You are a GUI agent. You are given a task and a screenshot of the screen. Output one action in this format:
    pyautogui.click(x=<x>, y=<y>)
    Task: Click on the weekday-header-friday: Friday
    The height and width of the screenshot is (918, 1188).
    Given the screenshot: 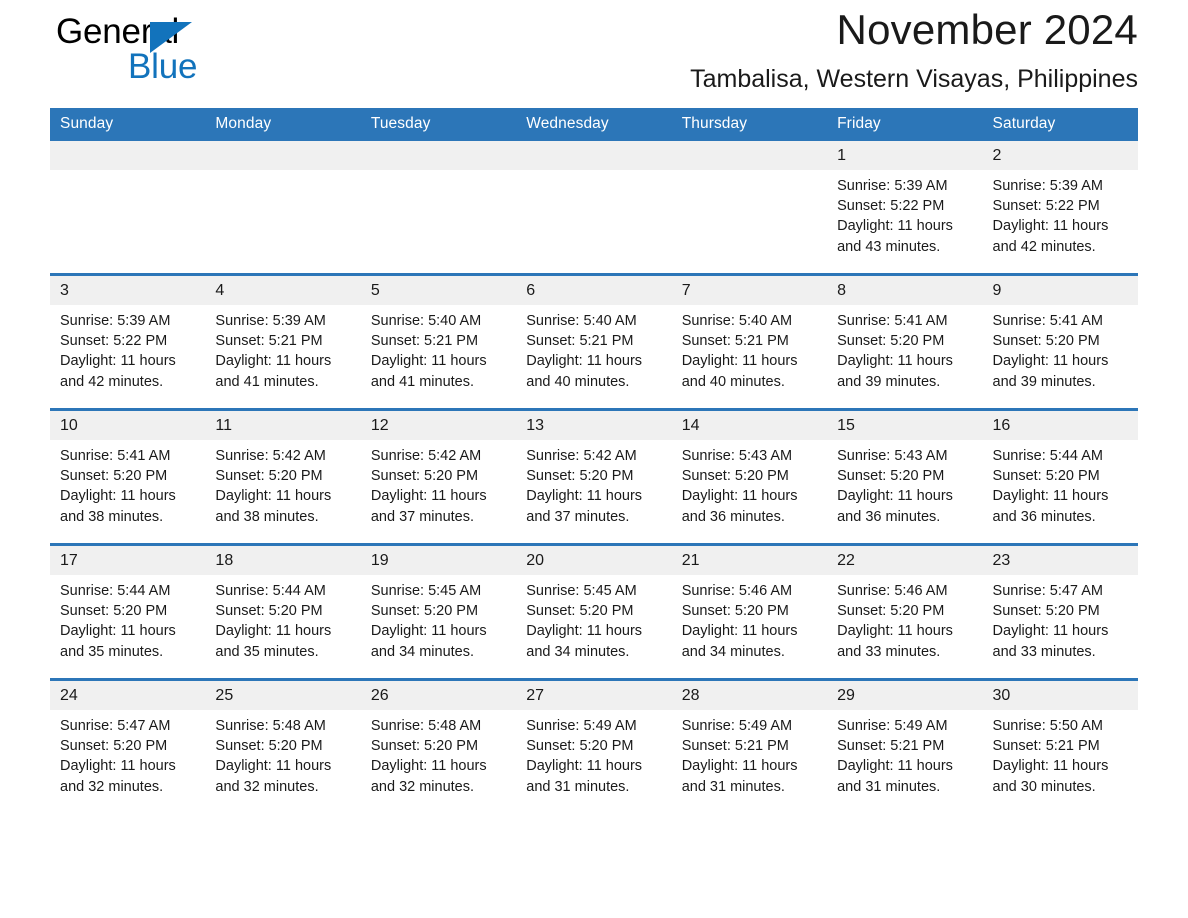 What is the action you would take?
    pyautogui.click(x=905, y=124)
    